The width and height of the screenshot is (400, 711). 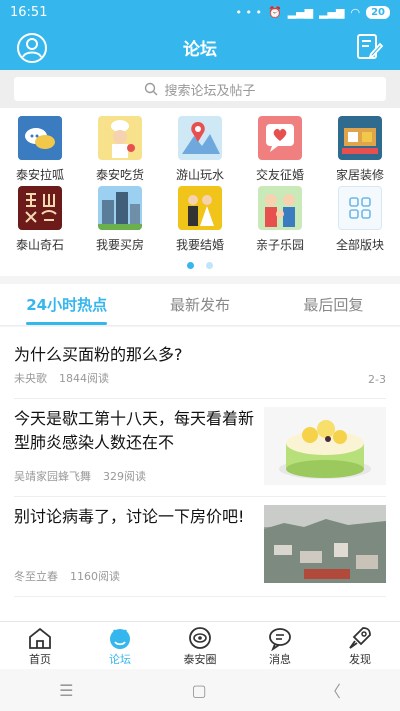 I want to click on post-thumbnail-cake, so click(x=325, y=446).